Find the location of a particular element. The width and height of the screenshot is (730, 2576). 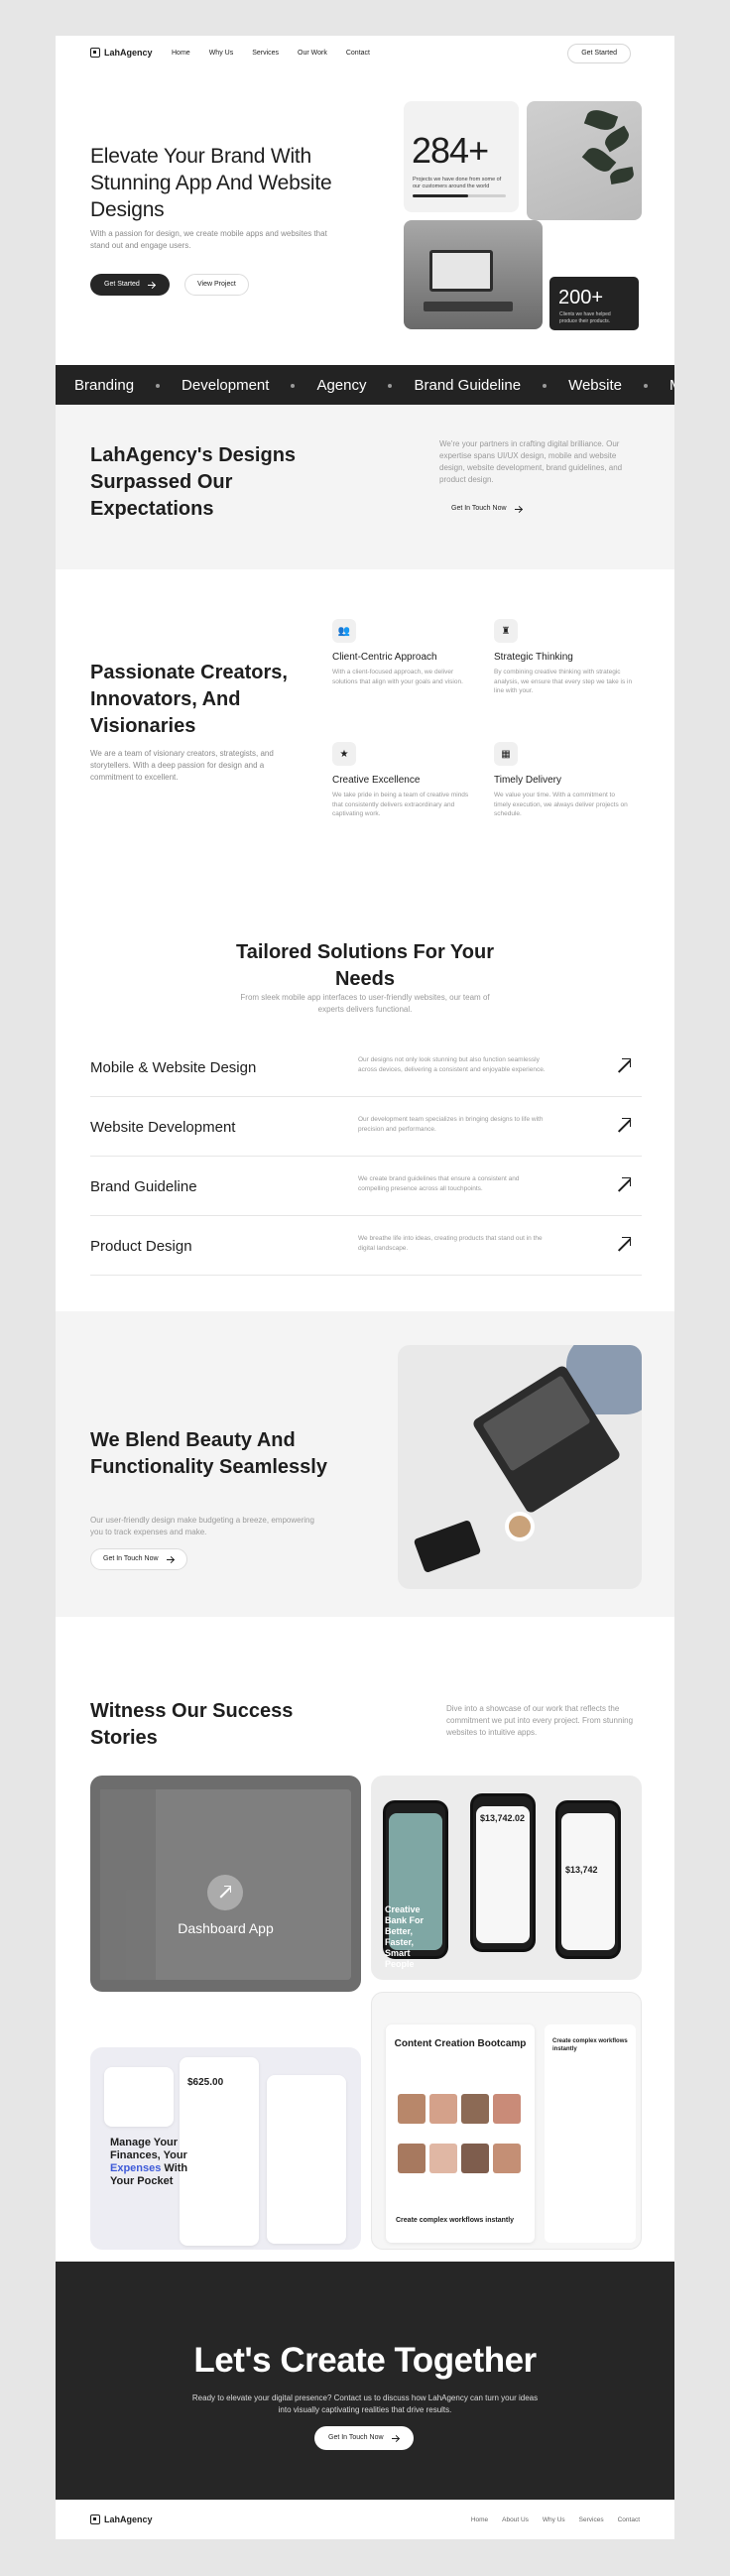

footer-link-home: Home is located at coordinates (480, 2519).